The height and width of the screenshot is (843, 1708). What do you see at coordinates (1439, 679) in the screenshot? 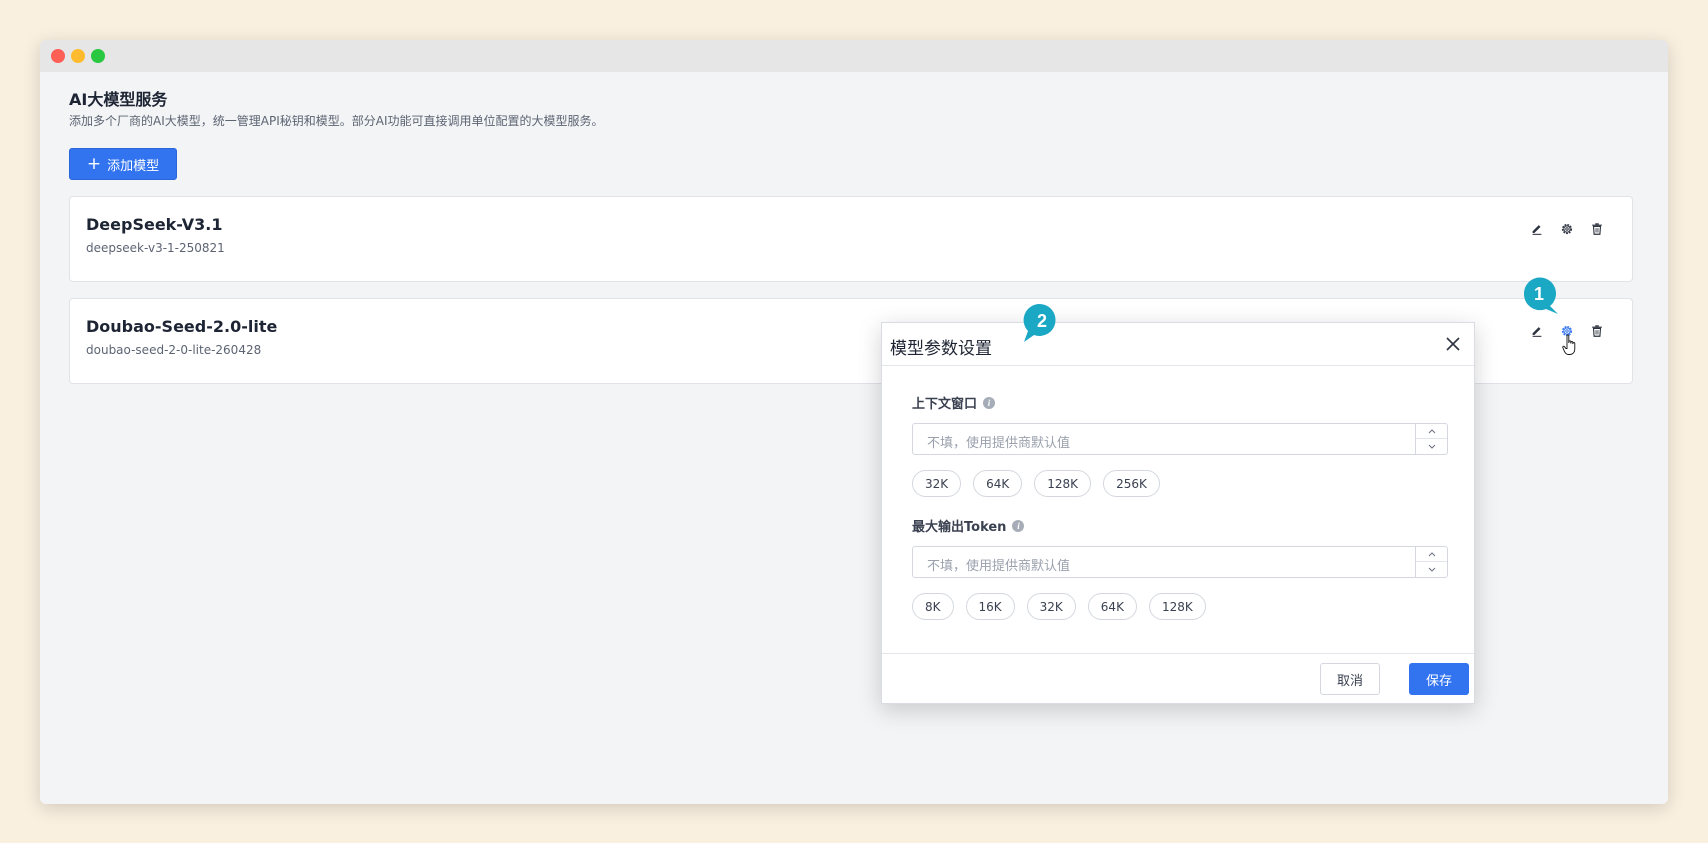
I see `save-button: 保存` at bounding box center [1439, 679].